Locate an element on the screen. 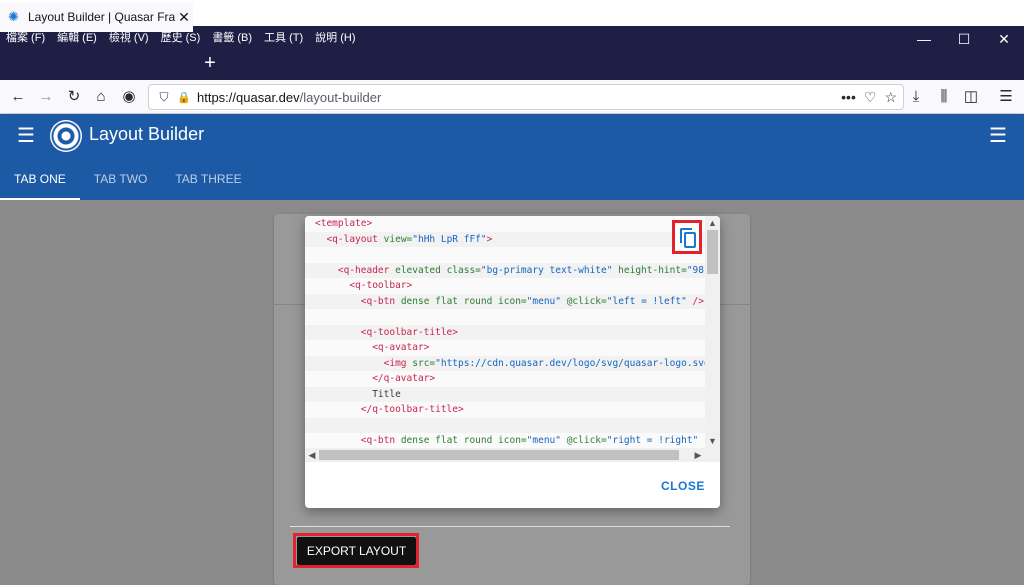 The image size is (1024, 585). scrollbar-corner is located at coordinates (712, 455).